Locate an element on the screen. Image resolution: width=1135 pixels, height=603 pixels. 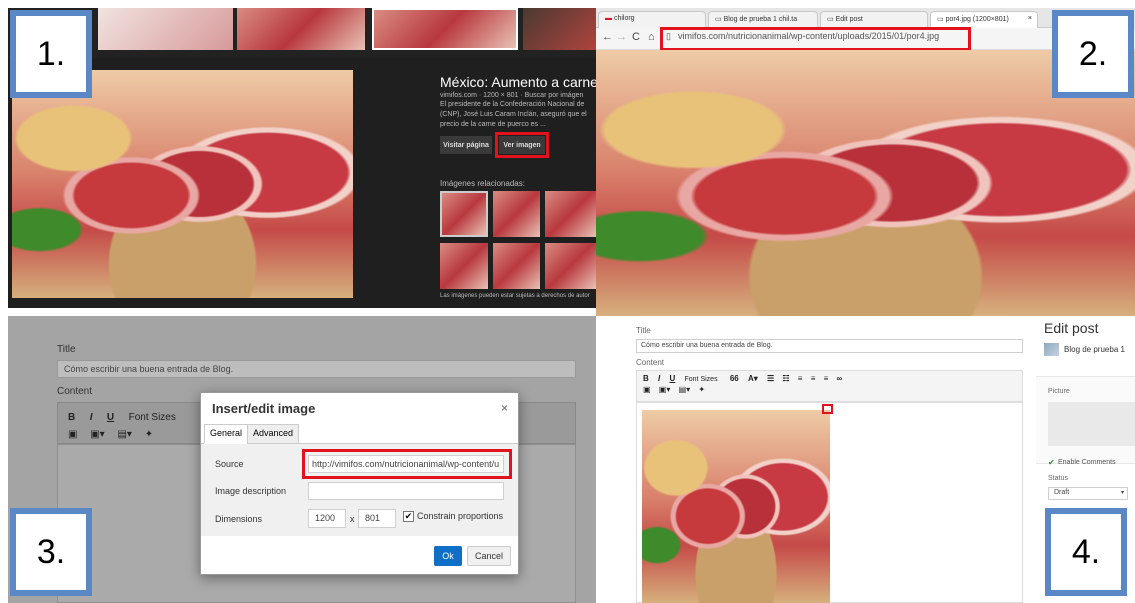
highlight-image-handle is located at coordinates (827, 409).